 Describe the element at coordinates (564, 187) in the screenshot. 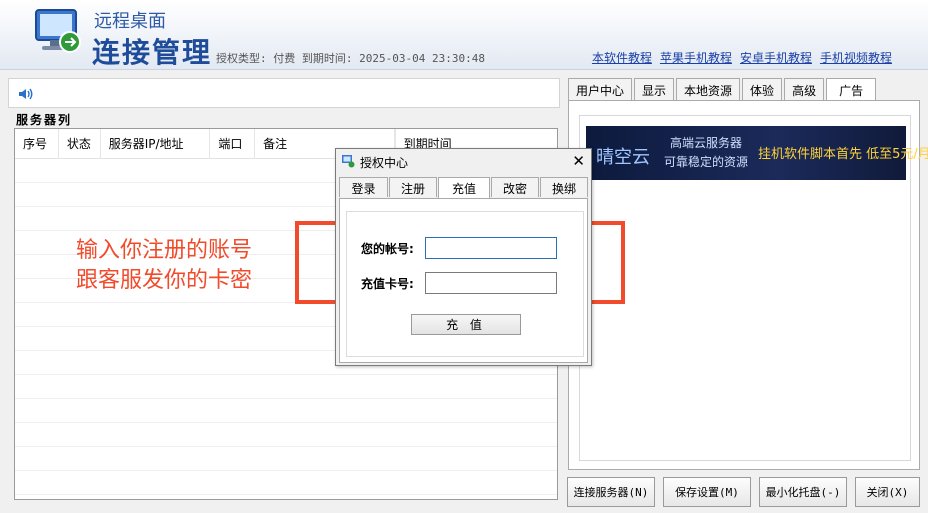

I see `tab-rebind: 换绑` at that location.